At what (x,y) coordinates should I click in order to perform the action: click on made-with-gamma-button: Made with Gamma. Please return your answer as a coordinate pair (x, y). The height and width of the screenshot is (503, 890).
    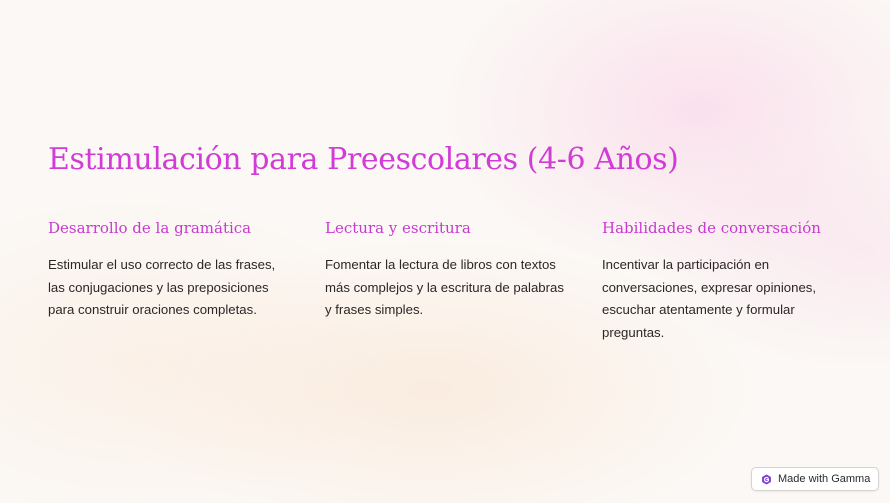
    Looking at the image, I should click on (815, 479).